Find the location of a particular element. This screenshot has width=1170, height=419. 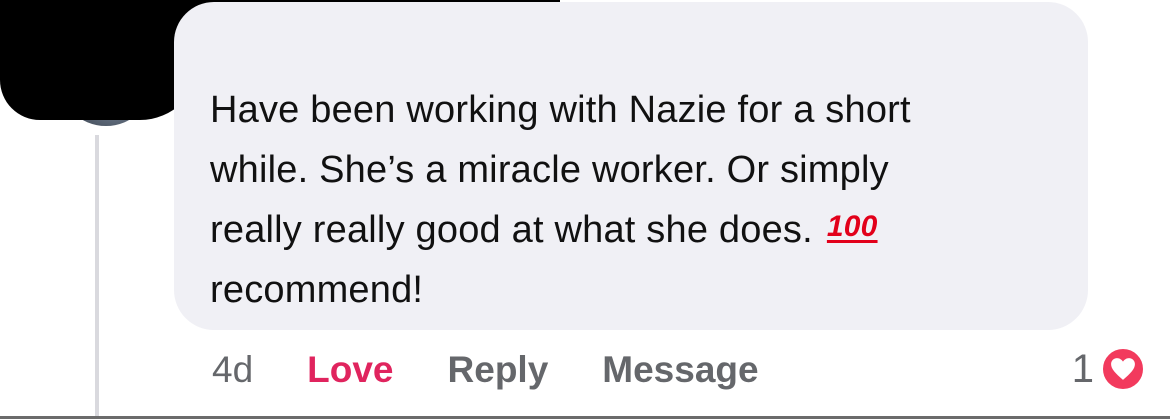

hundred-points-icon: 100 is located at coordinates (852, 226).